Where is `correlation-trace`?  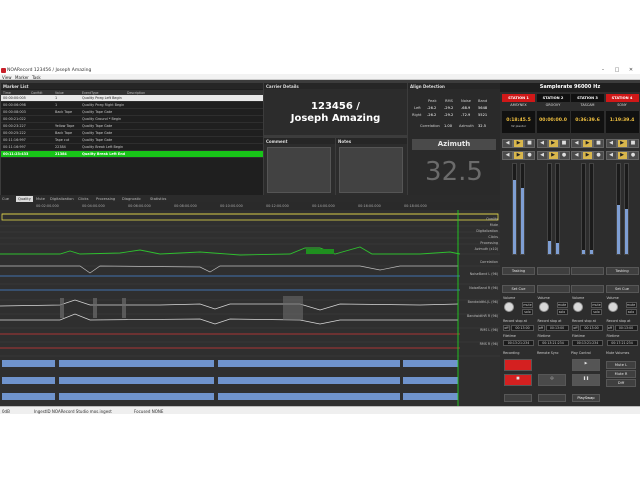 correlation-trace is located at coordinates (229, 269).